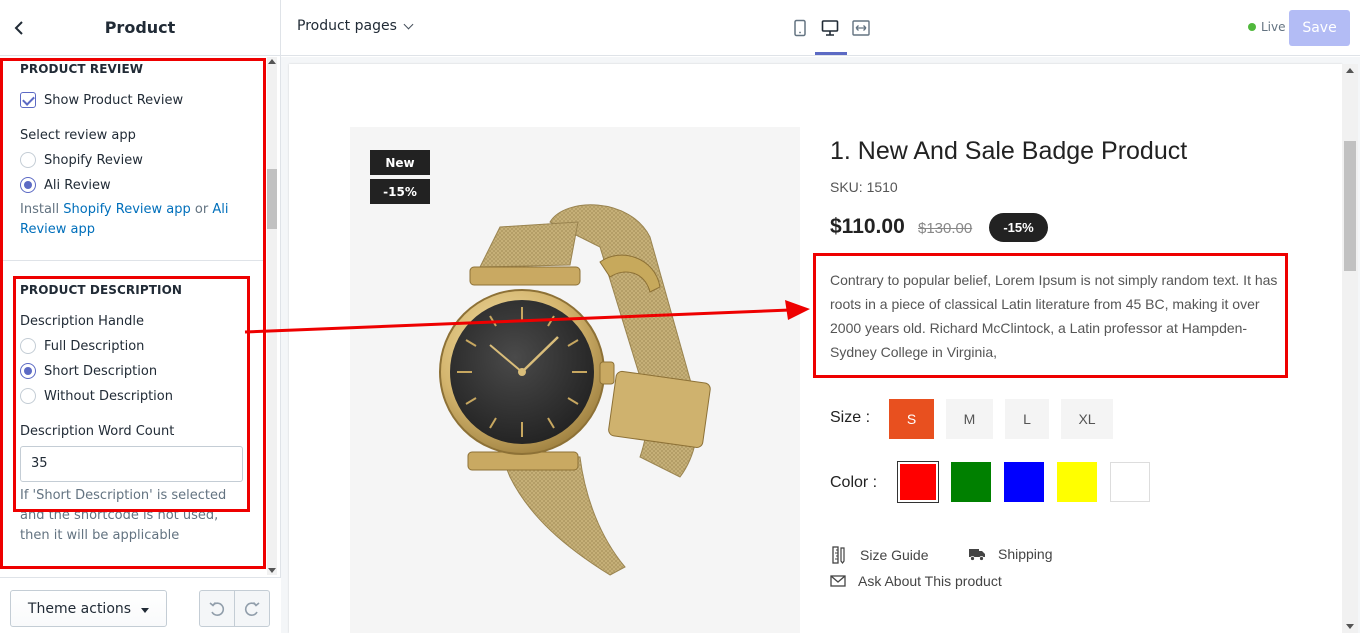 Image resolution: width=1360 pixels, height=633 pixels. What do you see at coordinates (408, 24) in the screenshot?
I see `chevron-down-icon` at bounding box center [408, 24].